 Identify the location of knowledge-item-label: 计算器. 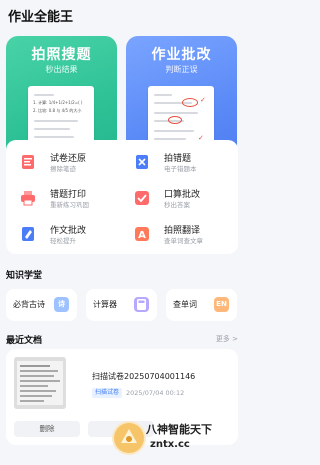
(105, 304).